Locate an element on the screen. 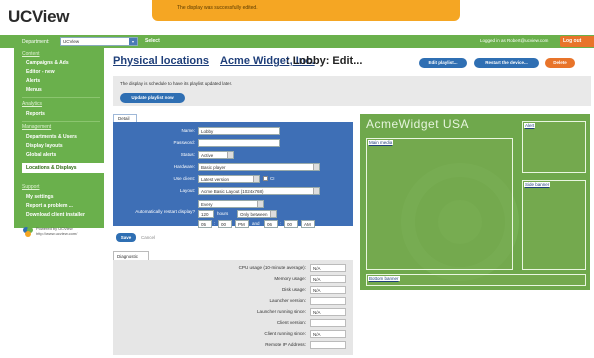 This screenshot has height=358, width=594. status-label: Status: is located at coordinates (187, 154).